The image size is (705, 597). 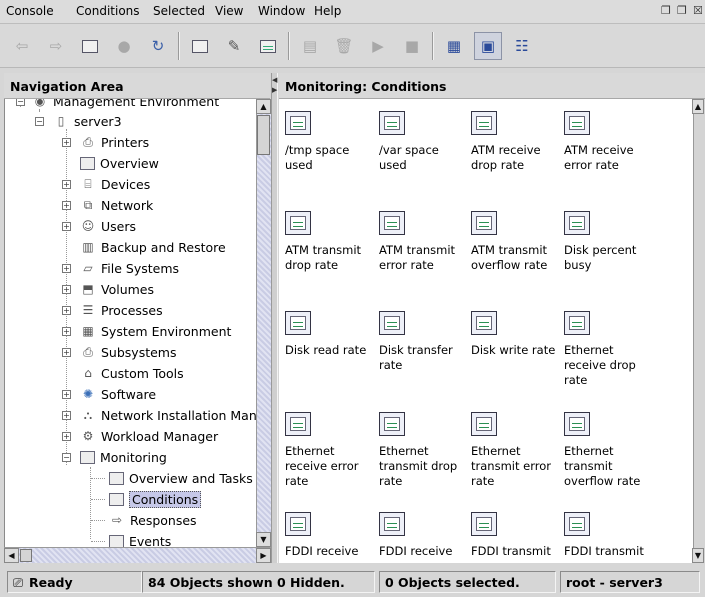 I want to click on tree-item-volumes: + ⬒ Volumes, so click(x=79, y=289).